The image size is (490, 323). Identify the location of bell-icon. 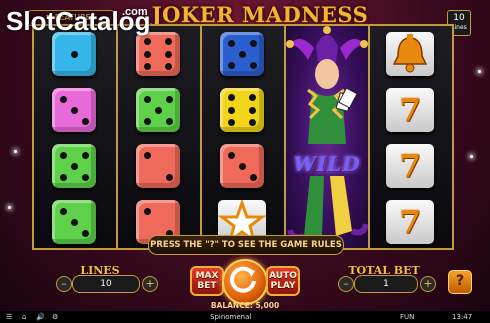
(410, 54).